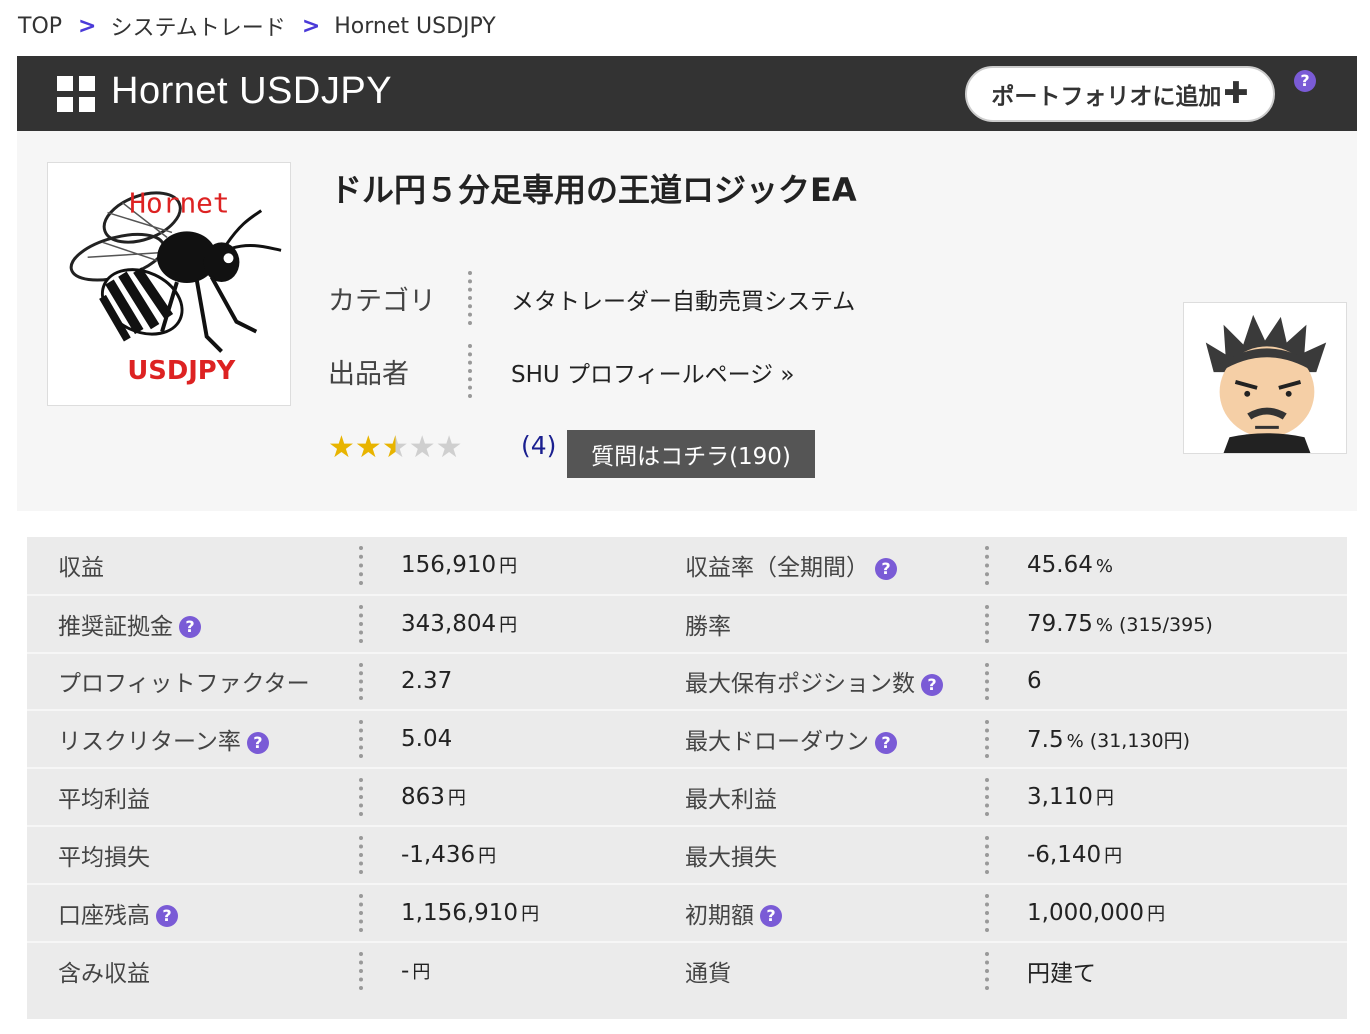 The height and width of the screenshot is (1034, 1370). I want to click on stat-label: 収益率（全期間）, so click(777, 568).